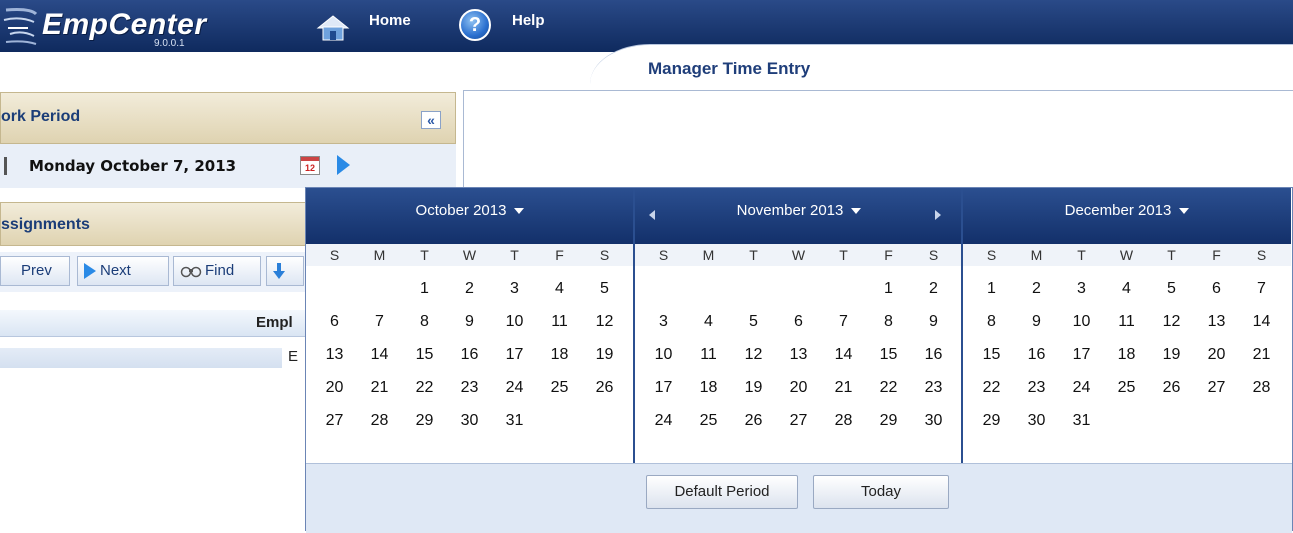 The width and height of the screenshot is (1293, 533). What do you see at coordinates (135, 27) in the screenshot?
I see `empcenter-logo: EmpCenter 9.0.0.1` at bounding box center [135, 27].